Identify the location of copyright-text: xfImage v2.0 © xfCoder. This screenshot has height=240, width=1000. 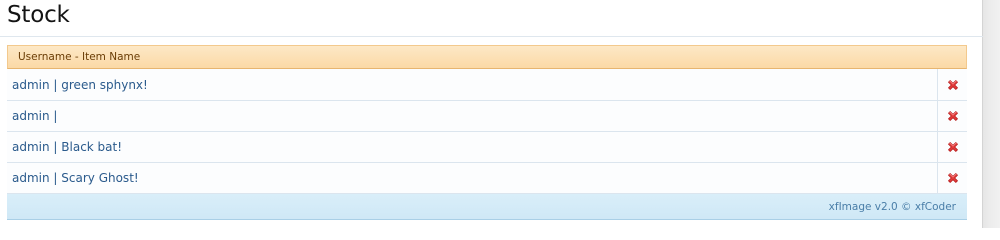
(892, 207).